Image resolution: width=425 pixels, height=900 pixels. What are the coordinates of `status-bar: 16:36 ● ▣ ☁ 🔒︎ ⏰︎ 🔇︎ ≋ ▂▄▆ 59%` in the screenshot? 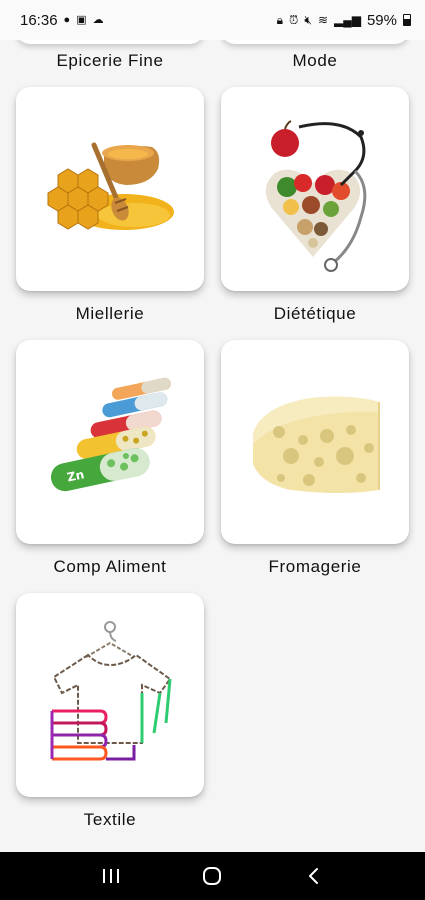 It's located at (212, 20).